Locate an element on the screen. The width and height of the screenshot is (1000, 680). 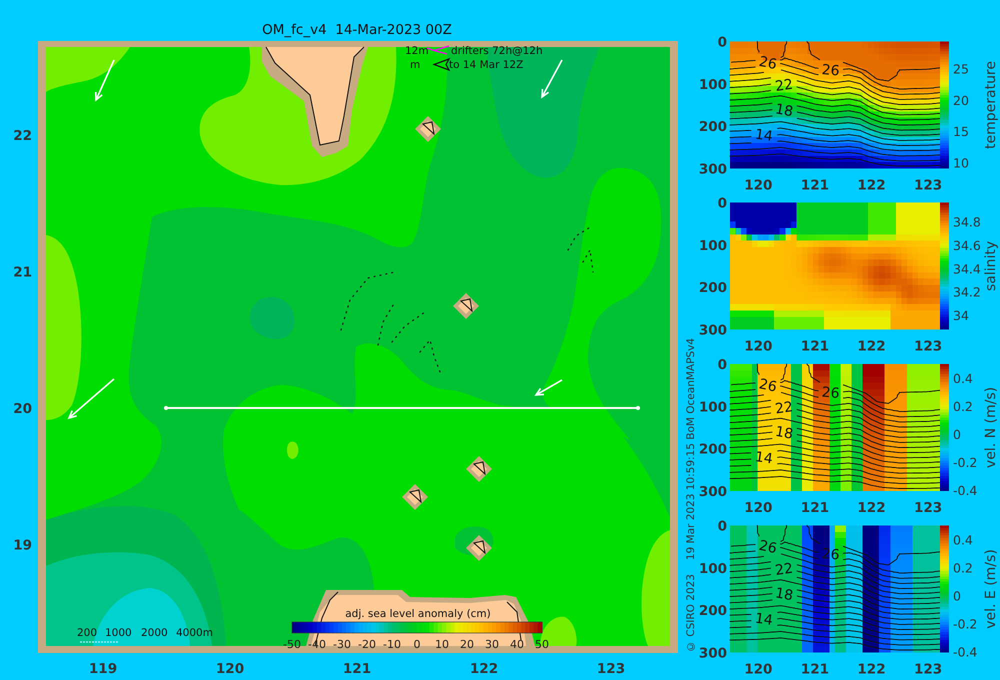
legend-line is located at coordinates (99, 642).